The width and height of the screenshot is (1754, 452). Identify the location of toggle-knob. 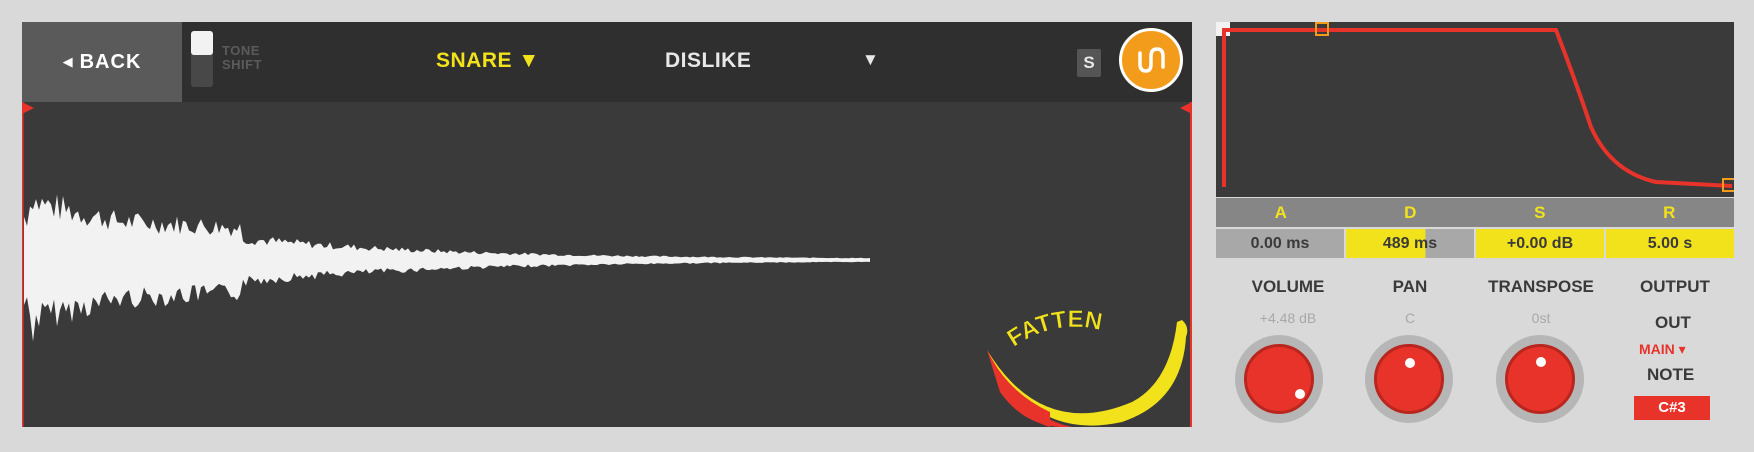
(202, 43).